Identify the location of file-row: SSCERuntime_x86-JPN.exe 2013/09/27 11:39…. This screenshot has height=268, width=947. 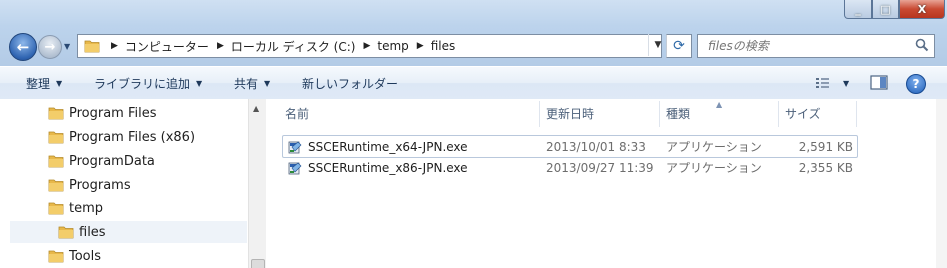
(570, 167).